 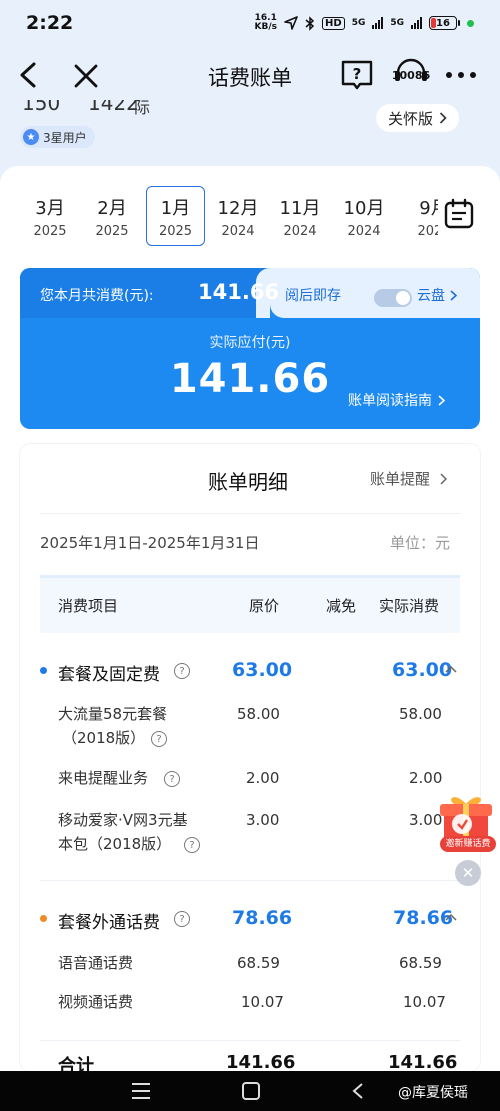 What do you see at coordinates (396, 400) in the screenshot?
I see `reading-guide-link: 账单阅读指南` at bounding box center [396, 400].